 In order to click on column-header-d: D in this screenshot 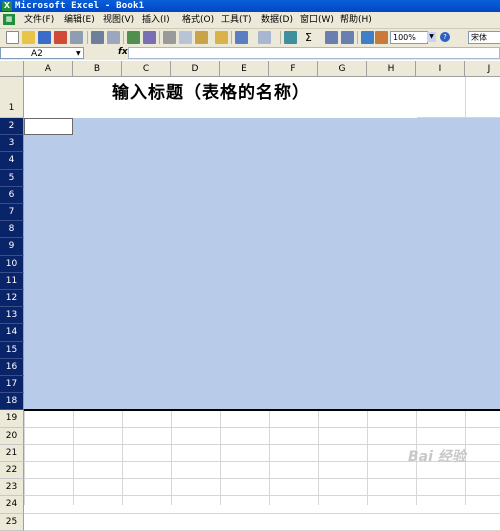, I will do `click(195, 69)`.